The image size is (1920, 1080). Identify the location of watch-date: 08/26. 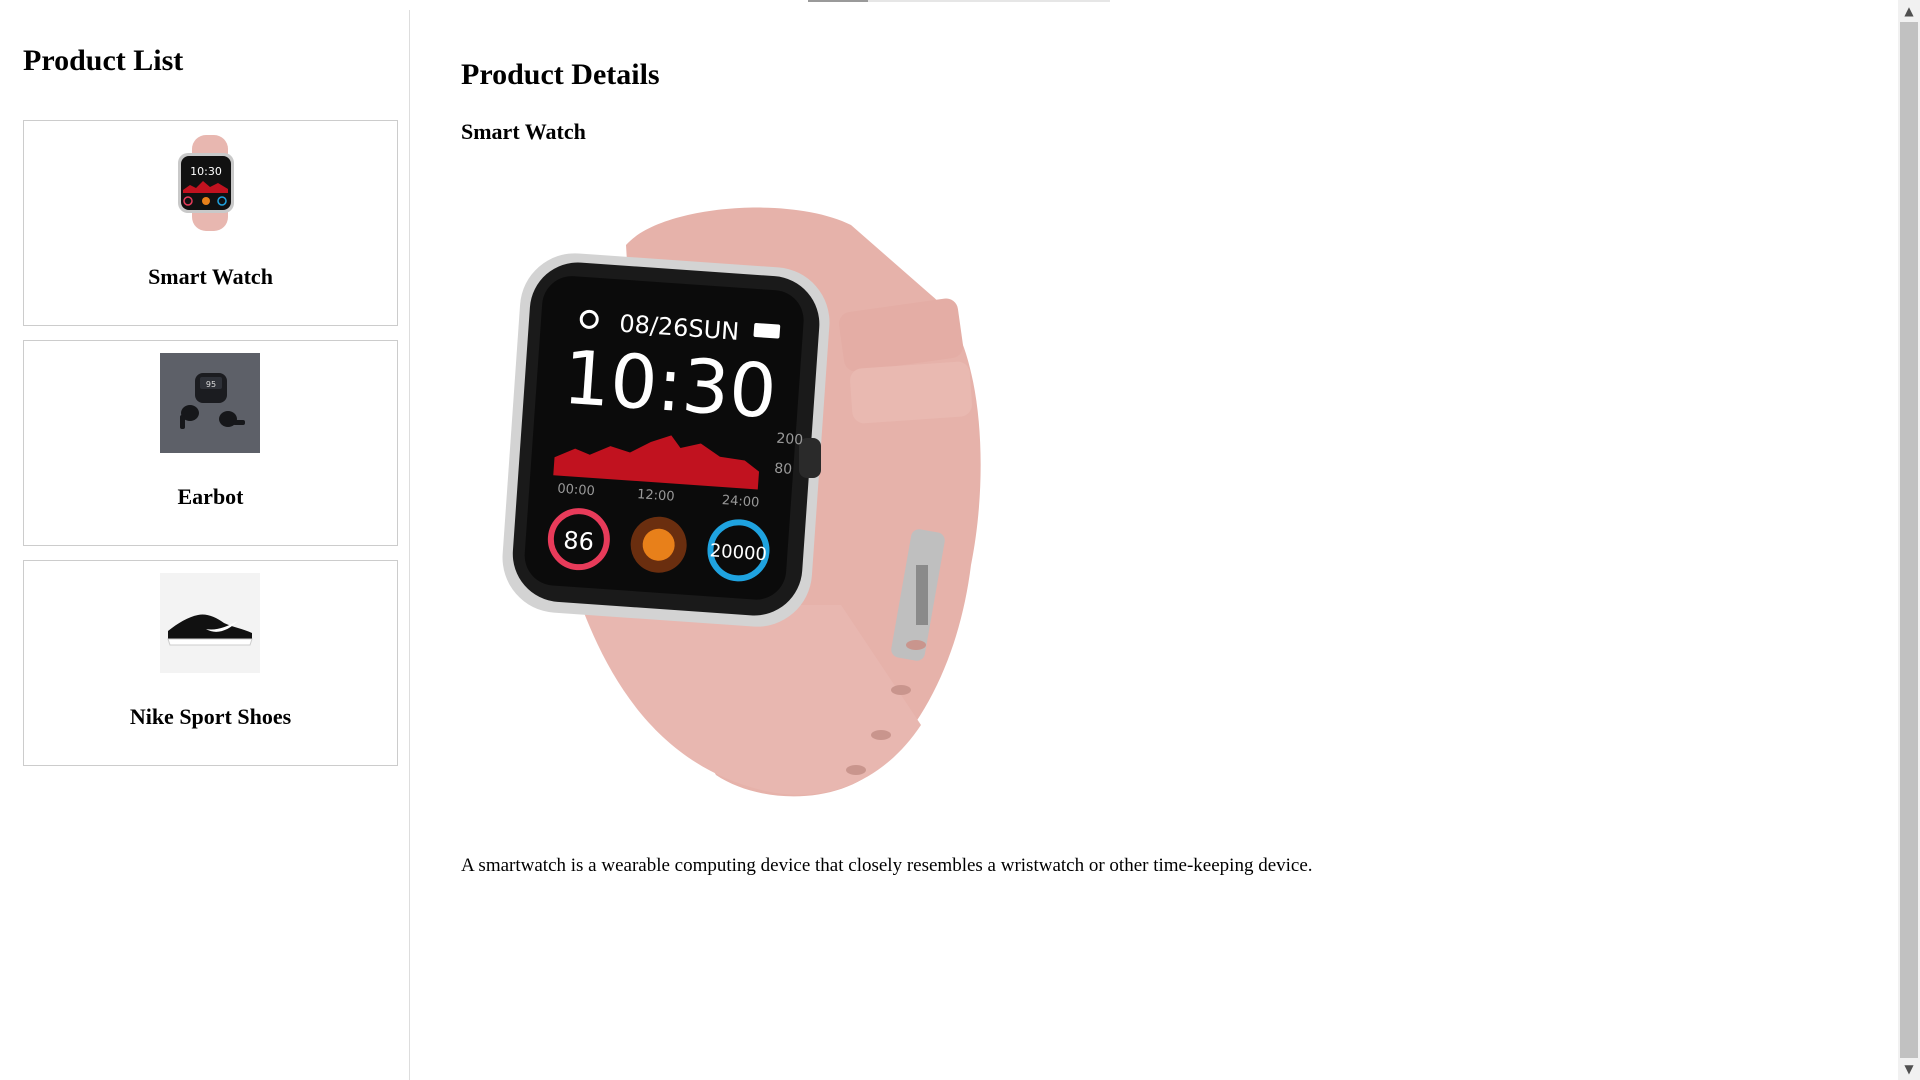
(653, 326).